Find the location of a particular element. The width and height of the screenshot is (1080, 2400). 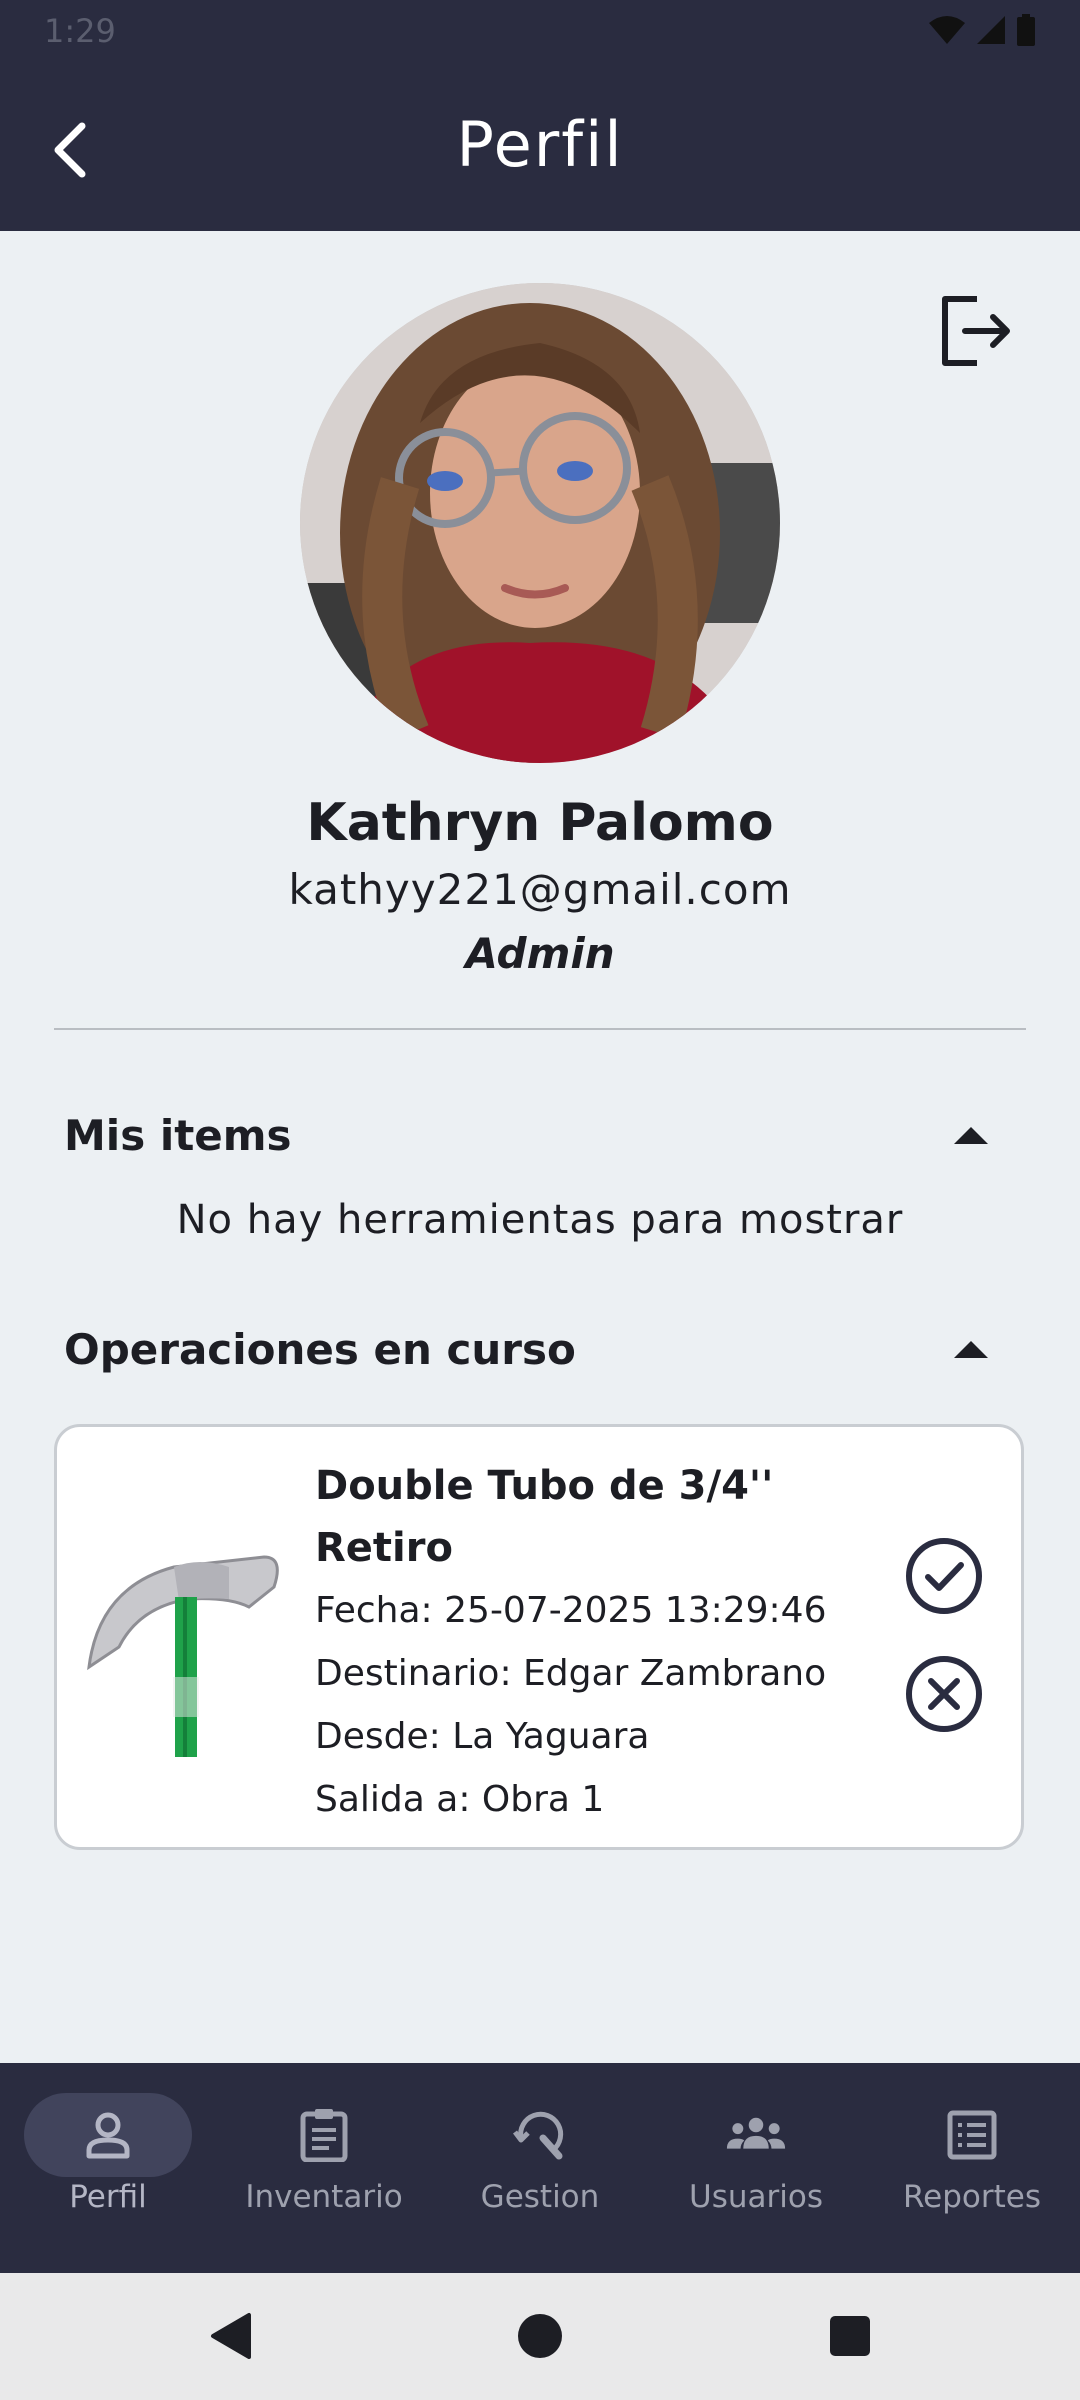

status-bar: 1:29 is located at coordinates (540, 30).